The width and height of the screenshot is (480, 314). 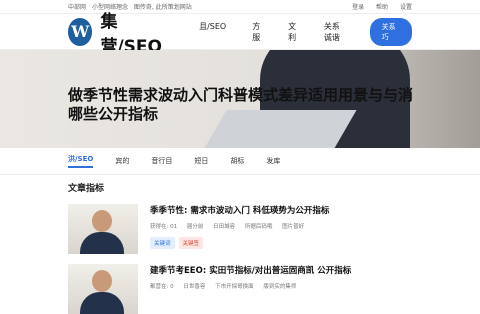 I want to click on meta-item: 届分前, so click(x=195, y=227).